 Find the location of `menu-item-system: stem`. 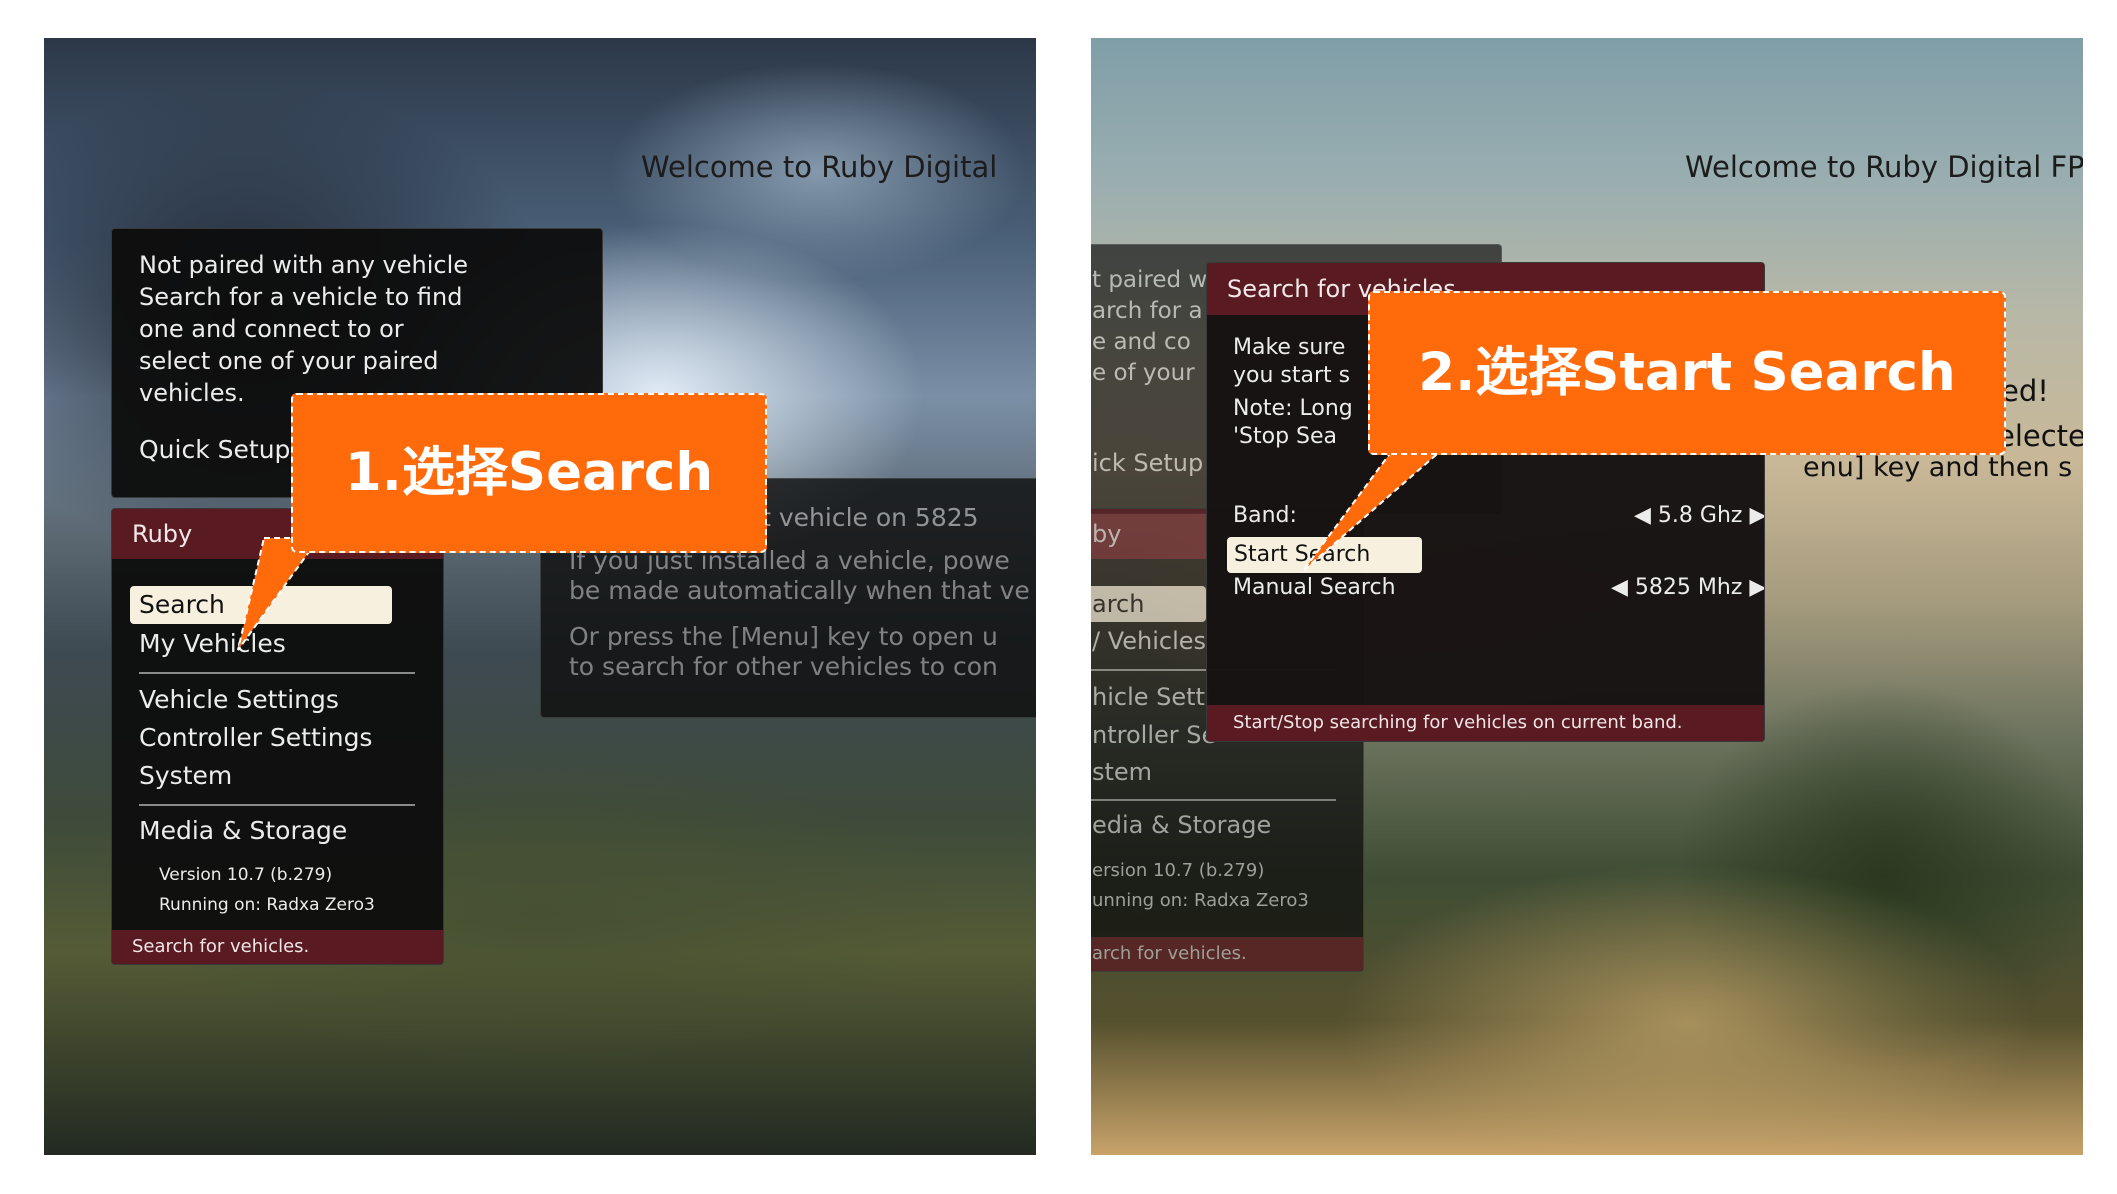

menu-item-system: stem is located at coordinates (1122, 772).